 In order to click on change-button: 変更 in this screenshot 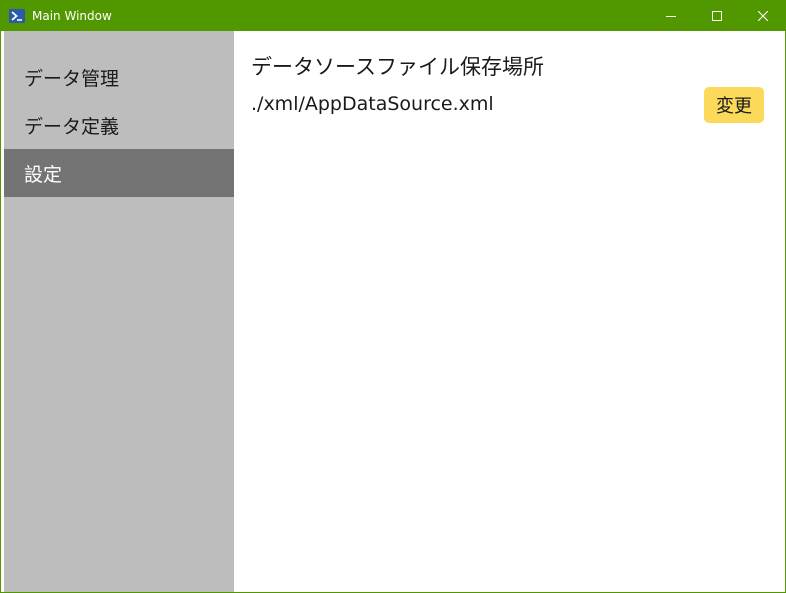, I will do `click(734, 105)`.